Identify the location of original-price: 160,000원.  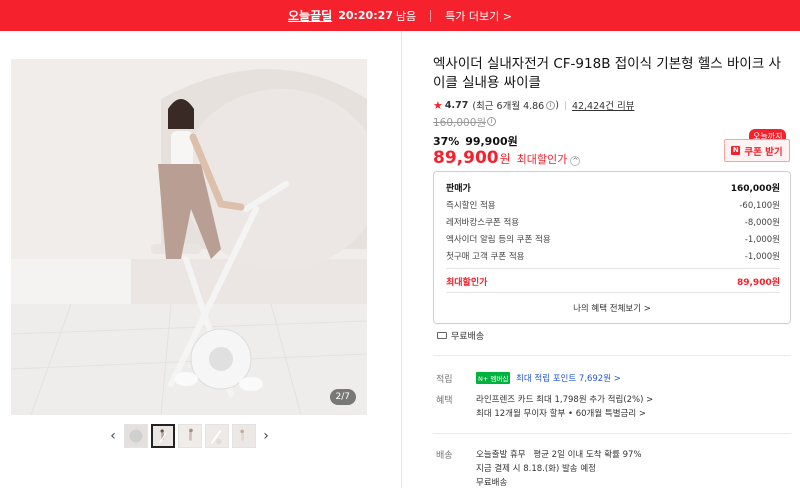
(460, 123).